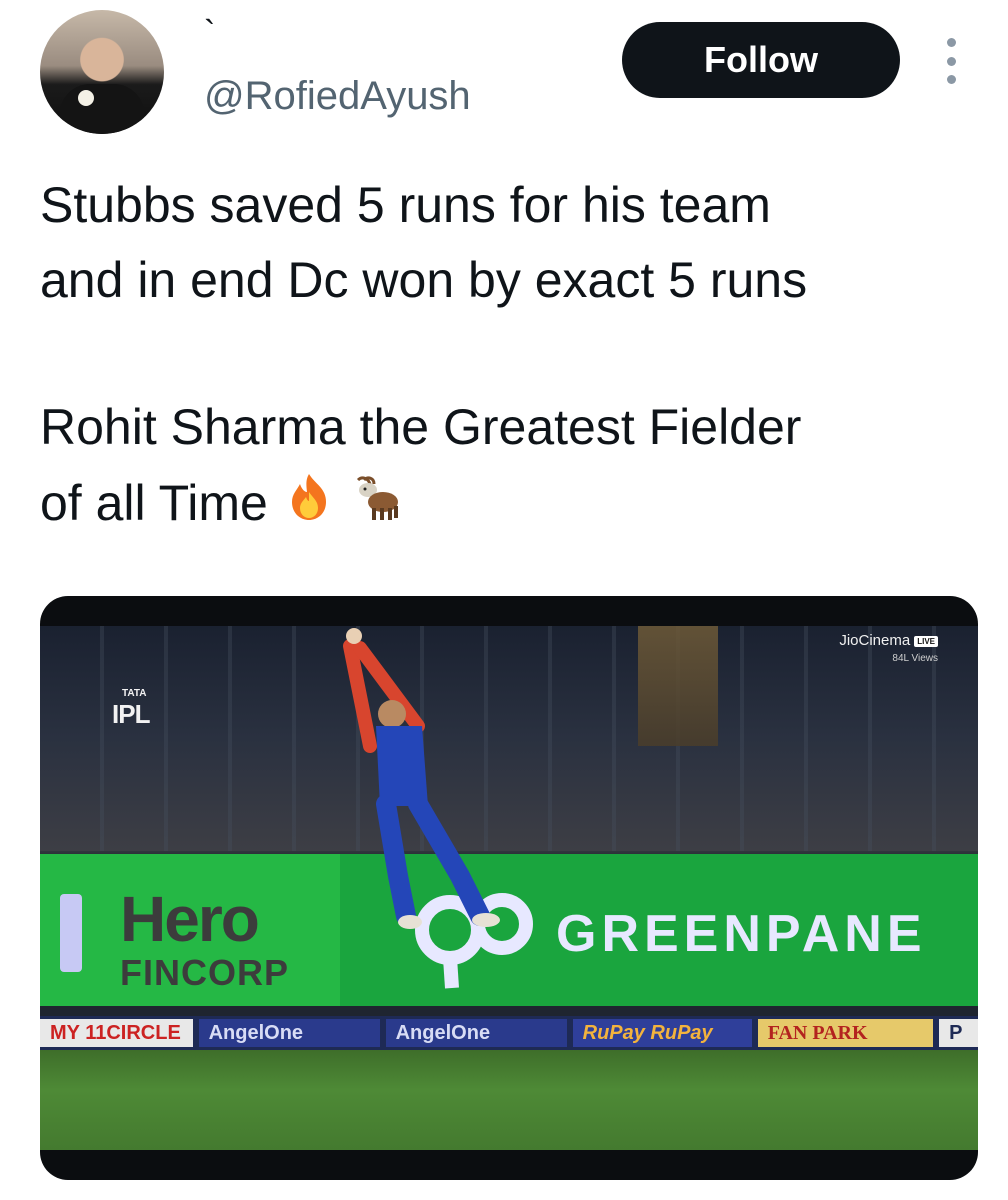 The width and height of the screenshot is (1008, 1200). Describe the element at coordinates (926, 641) in the screenshot. I see `live-badge: LIVE` at that location.